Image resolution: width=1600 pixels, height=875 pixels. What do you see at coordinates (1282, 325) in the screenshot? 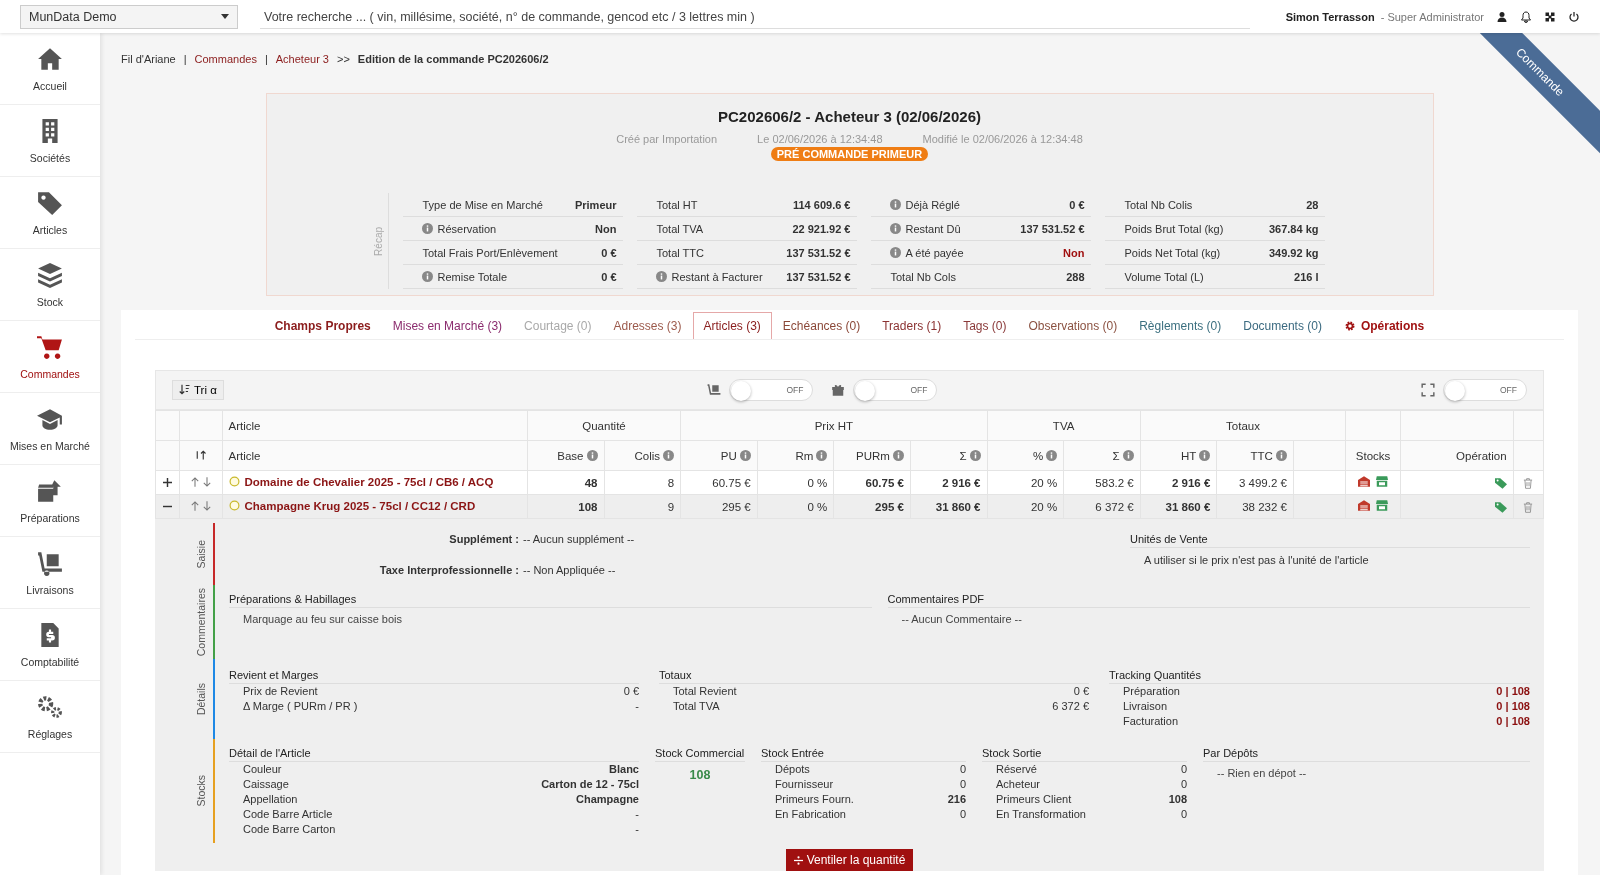
I see `tab: Documents (0)` at bounding box center [1282, 325].